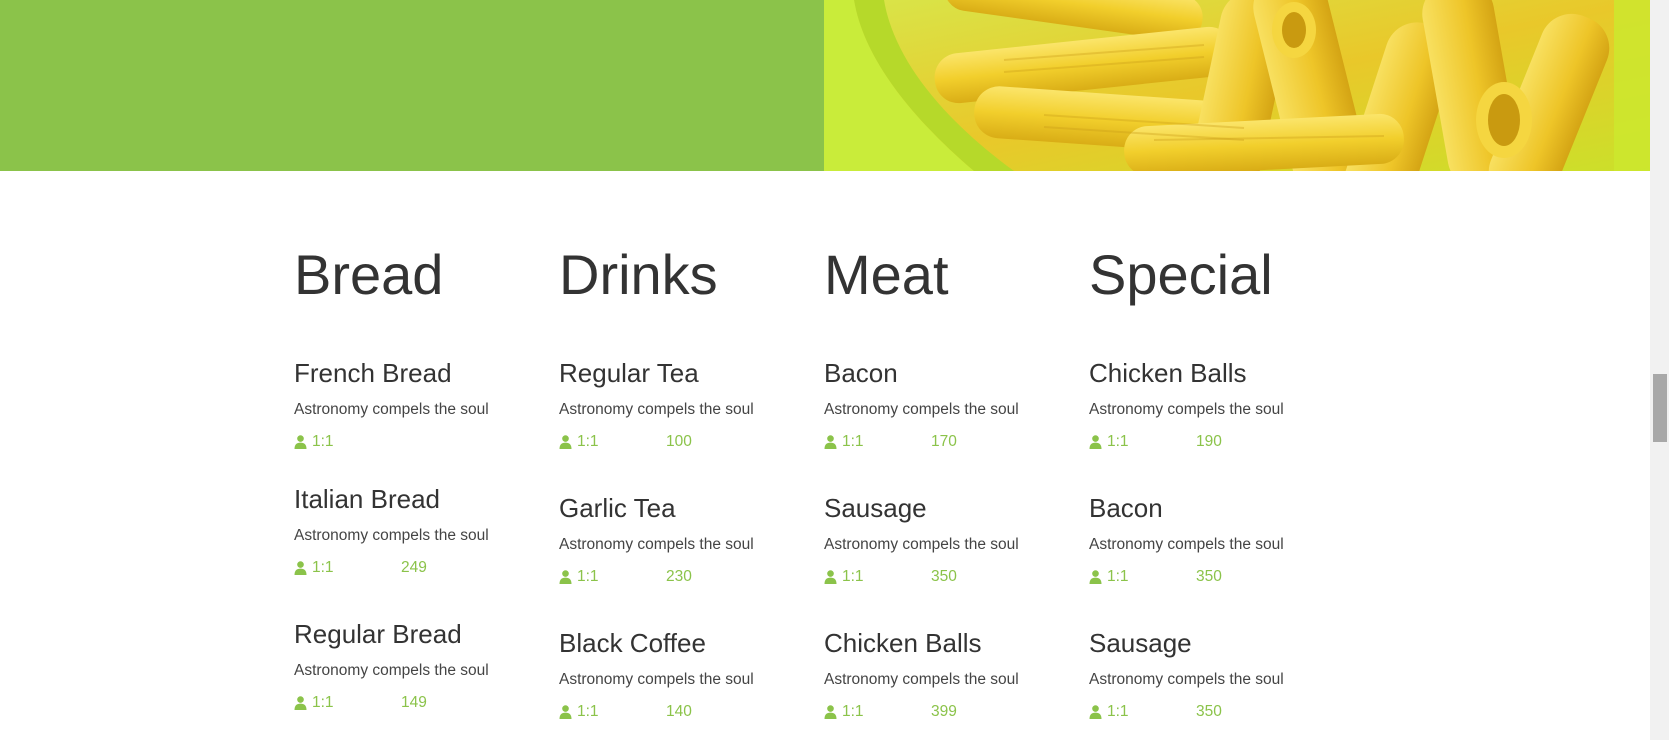 This screenshot has width=1669, height=740. I want to click on page-scrollbar, so click(1659, 370).